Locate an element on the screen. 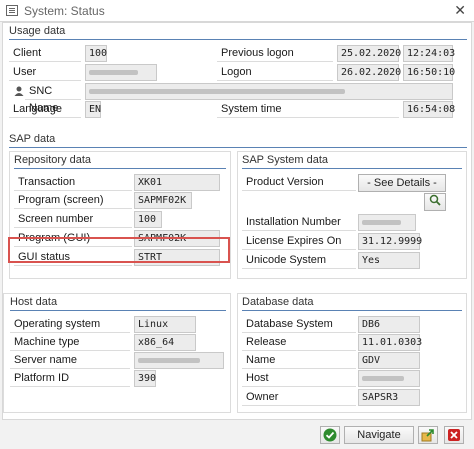  db-name-label: Name is located at coordinates (299, 360).